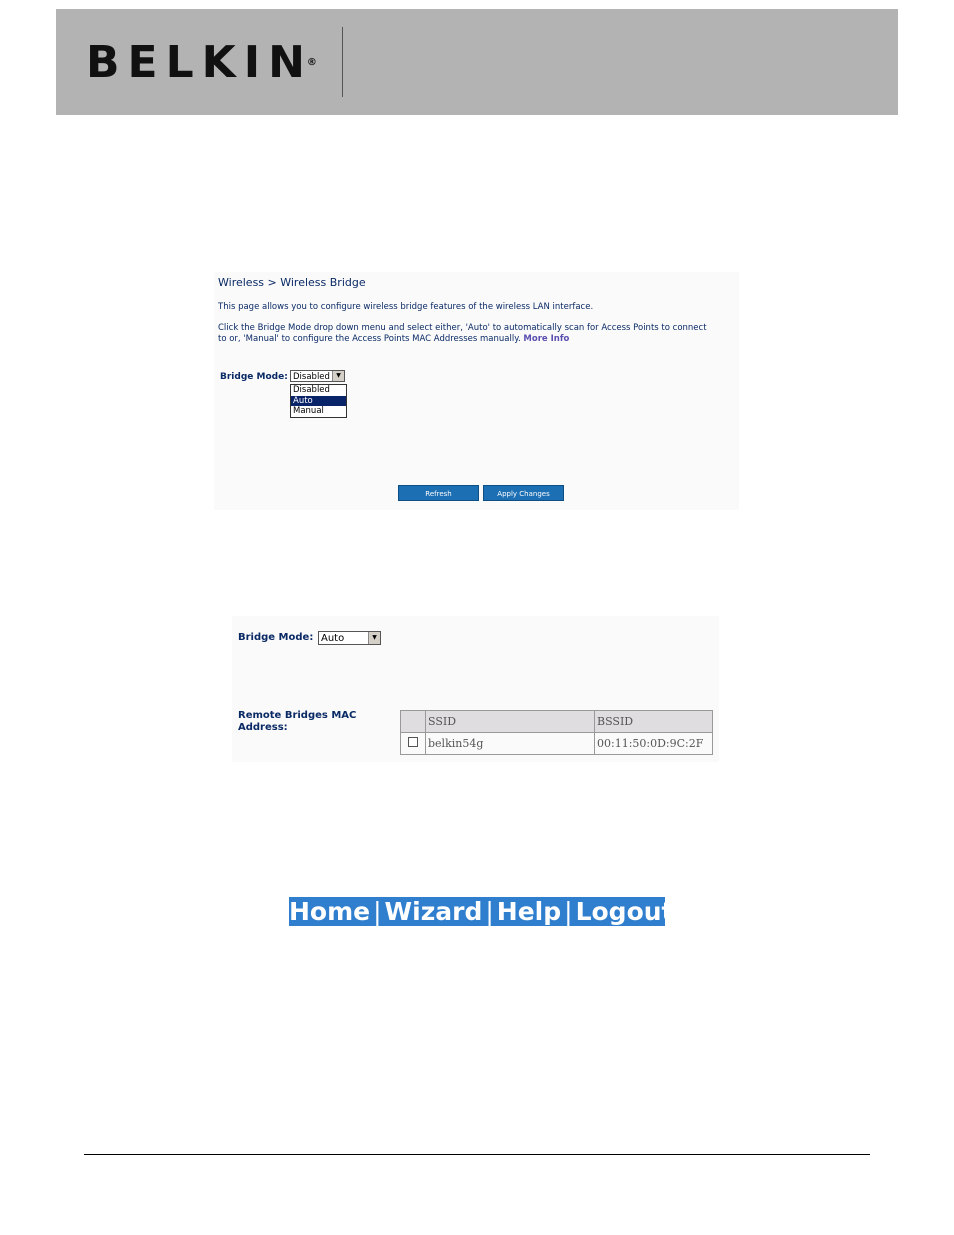 The image size is (954, 1235). I want to click on header-check-cell, so click(413, 721).